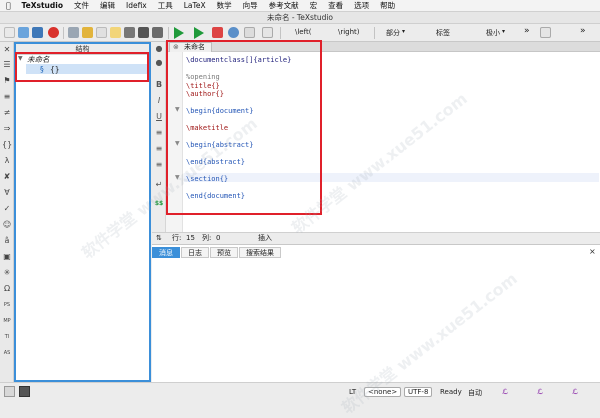  What do you see at coordinates (314, 5) in the screenshot?
I see `menu-macro: 宏` at bounding box center [314, 5].